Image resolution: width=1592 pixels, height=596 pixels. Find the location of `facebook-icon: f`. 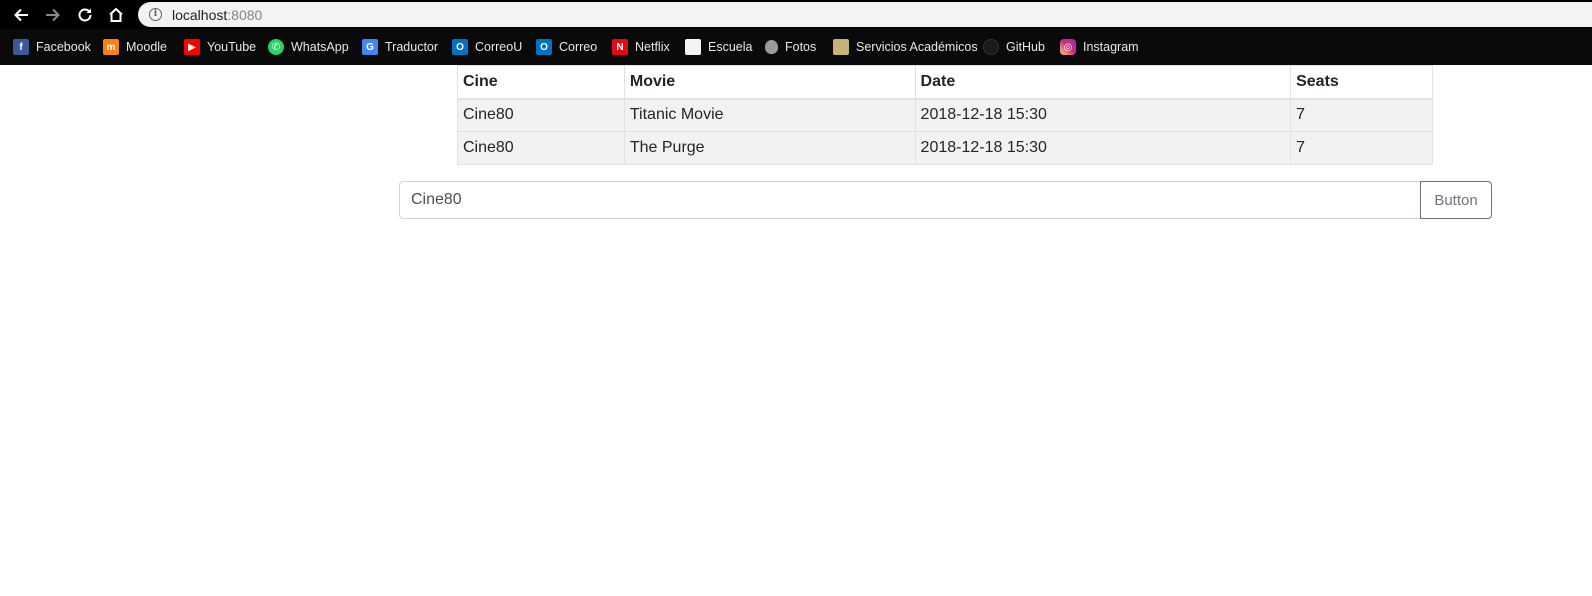

facebook-icon: f is located at coordinates (21, 47).